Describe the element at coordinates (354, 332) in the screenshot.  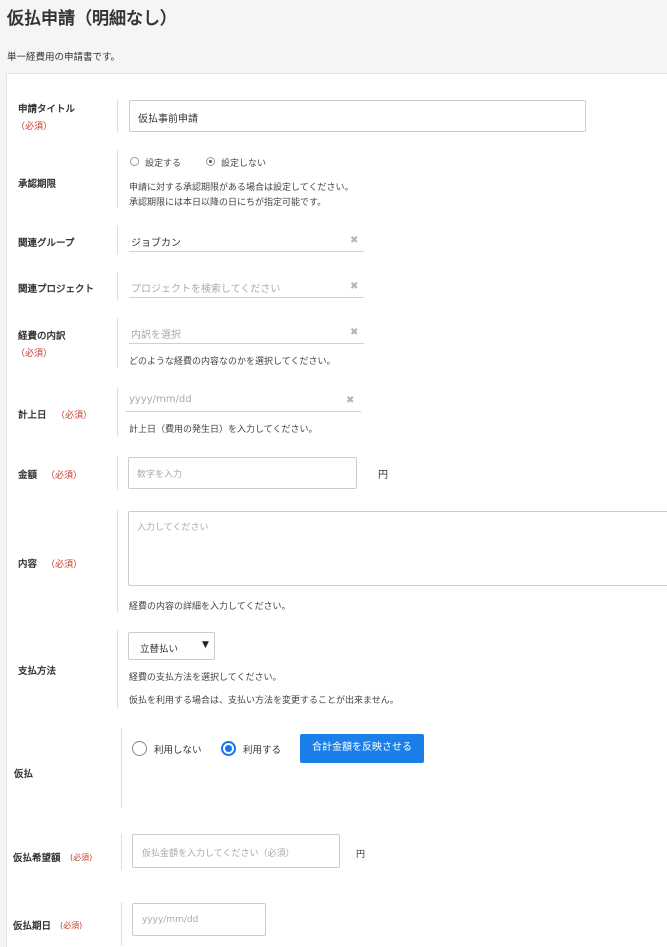
I see `clear-breakdown-icon: ✖` at that location.